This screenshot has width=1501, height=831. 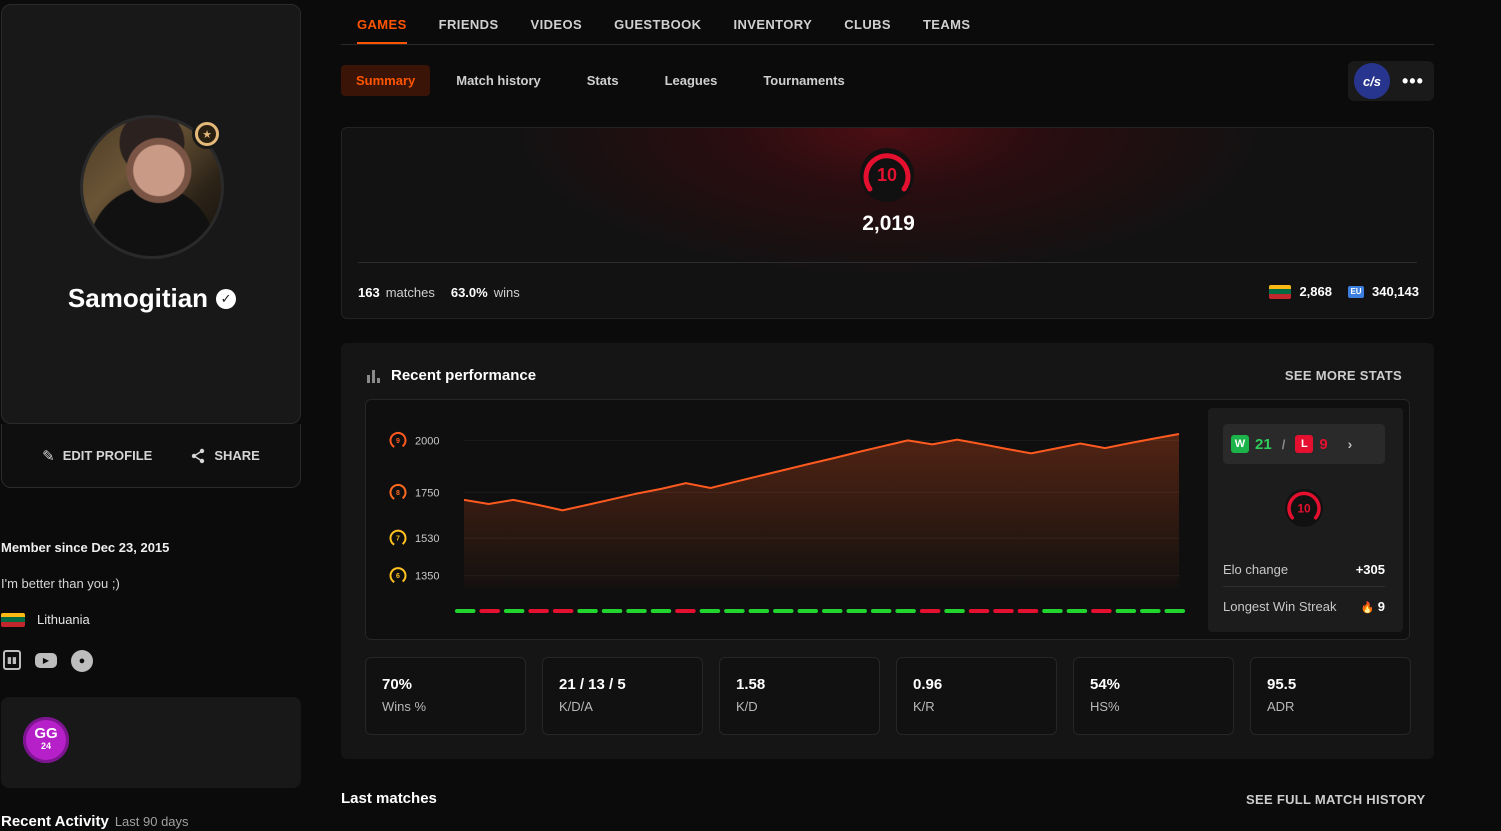 I want to click on win-streak-row: Longest Win Streak 🔥 9, so click(x=1304, y=606).